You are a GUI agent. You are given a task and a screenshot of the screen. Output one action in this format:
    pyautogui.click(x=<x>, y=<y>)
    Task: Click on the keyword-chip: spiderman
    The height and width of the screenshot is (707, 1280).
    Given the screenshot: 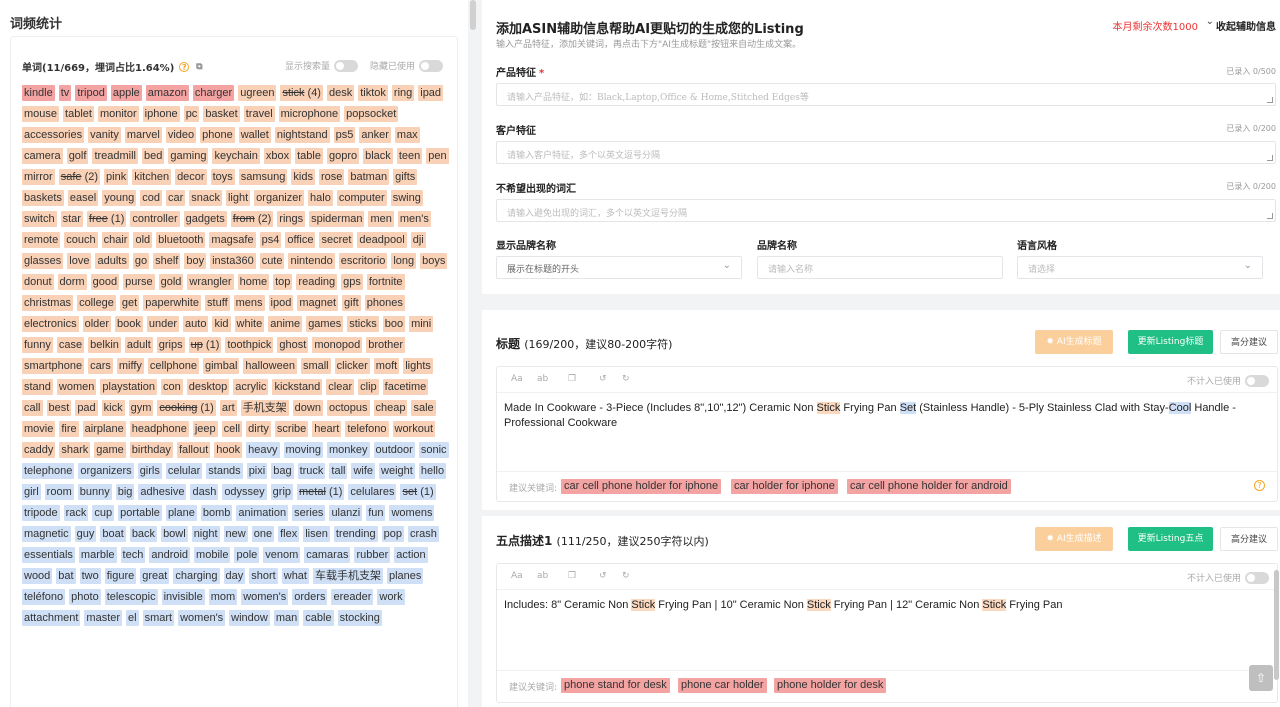 What is the action you would take?
    pyautogui.click(x=337, y=219)
    